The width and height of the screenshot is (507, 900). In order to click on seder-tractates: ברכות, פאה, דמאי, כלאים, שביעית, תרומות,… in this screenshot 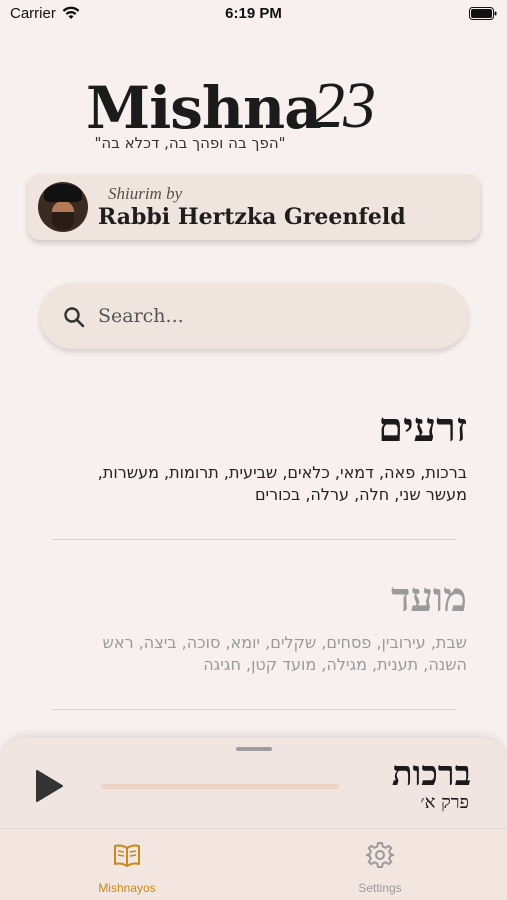, I will do `click(282, 483)`.